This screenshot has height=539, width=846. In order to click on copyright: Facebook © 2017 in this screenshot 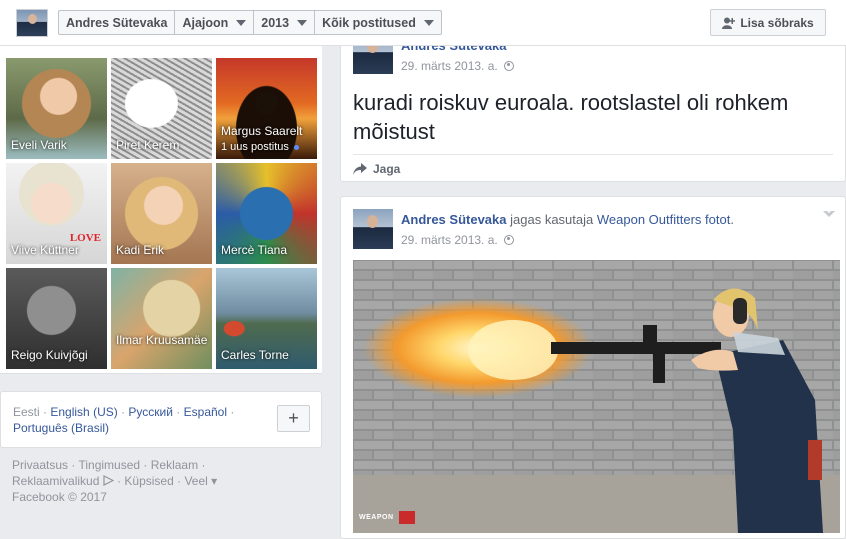, I will do `click(59, 497)`.